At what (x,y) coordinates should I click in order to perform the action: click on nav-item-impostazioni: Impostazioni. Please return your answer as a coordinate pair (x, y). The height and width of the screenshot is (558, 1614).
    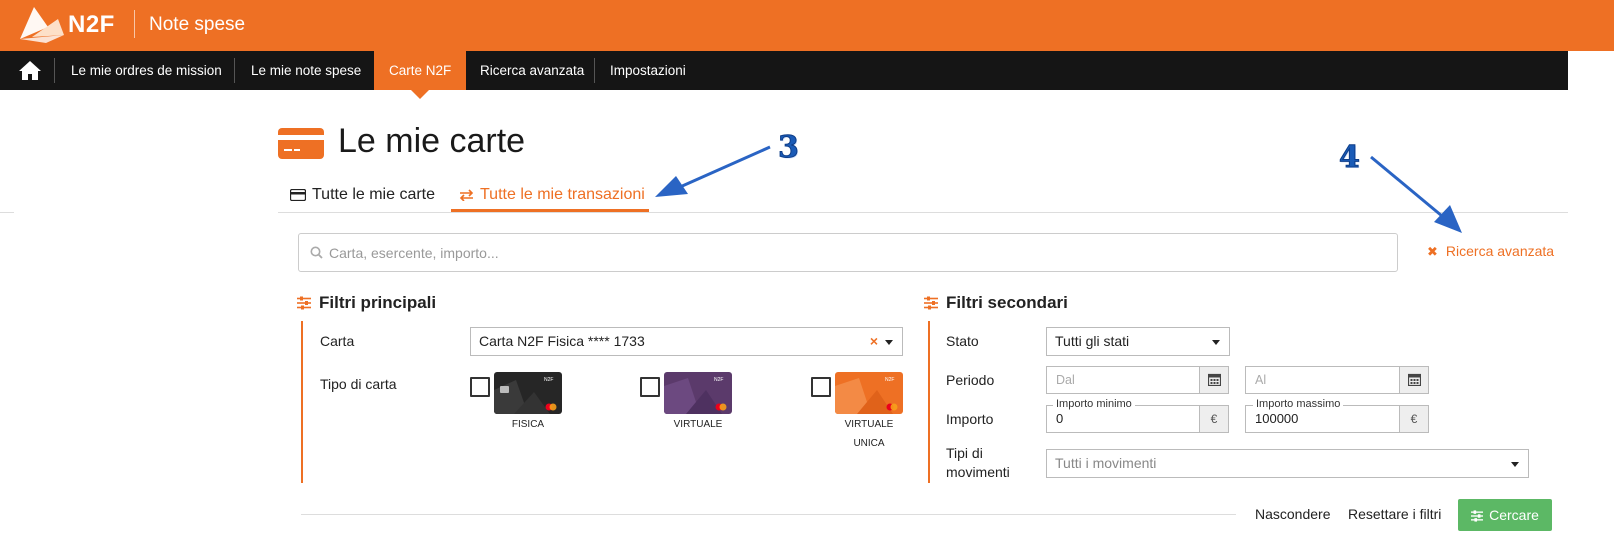
    Looking at the image, I should click on (648, 70).